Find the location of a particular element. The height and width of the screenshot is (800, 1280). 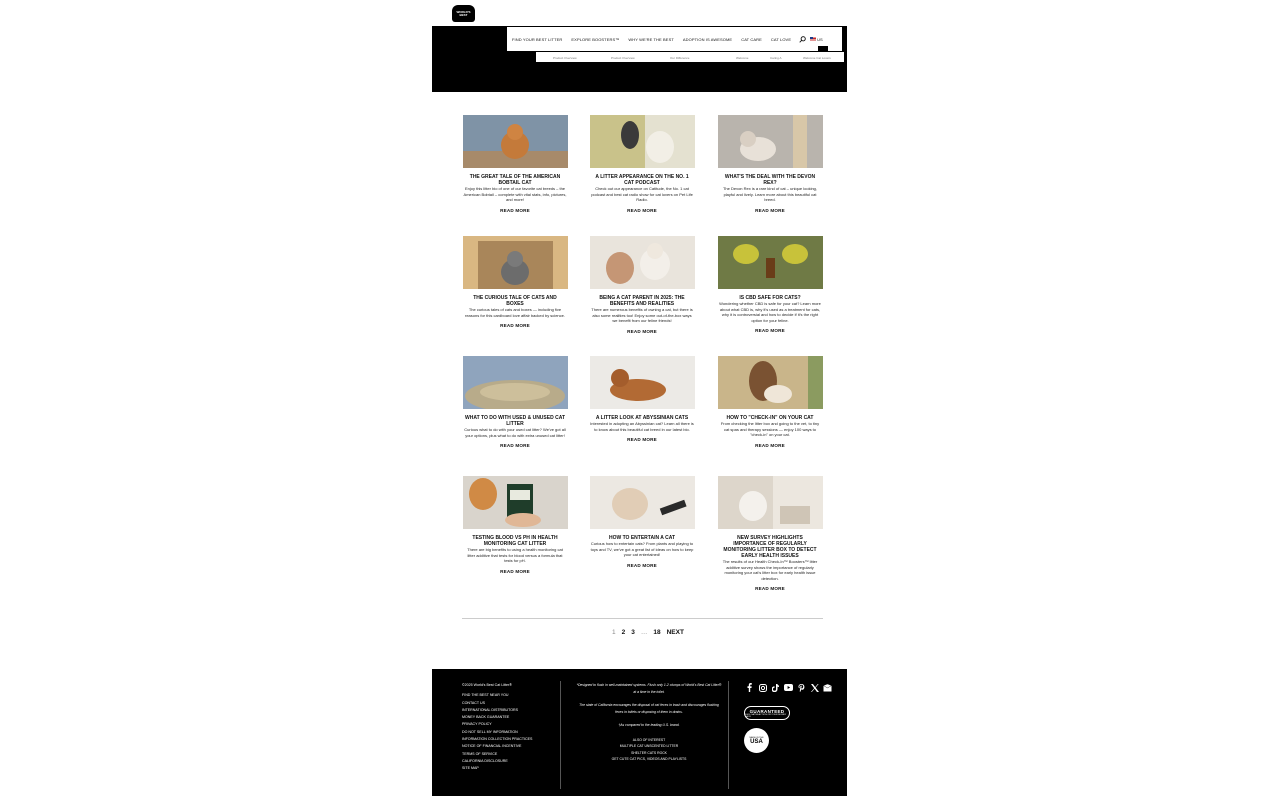

survey-cat-image is located at coordinates (770, 502).